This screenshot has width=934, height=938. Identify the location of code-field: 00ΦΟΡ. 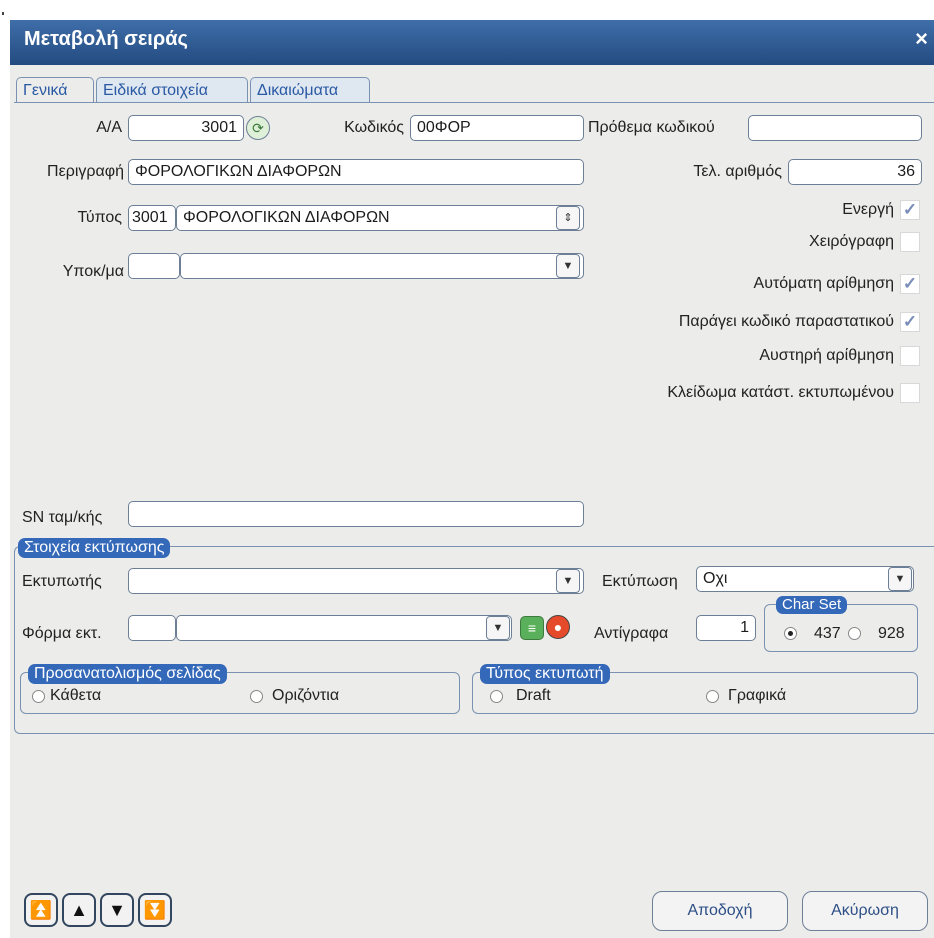
(497, 128).